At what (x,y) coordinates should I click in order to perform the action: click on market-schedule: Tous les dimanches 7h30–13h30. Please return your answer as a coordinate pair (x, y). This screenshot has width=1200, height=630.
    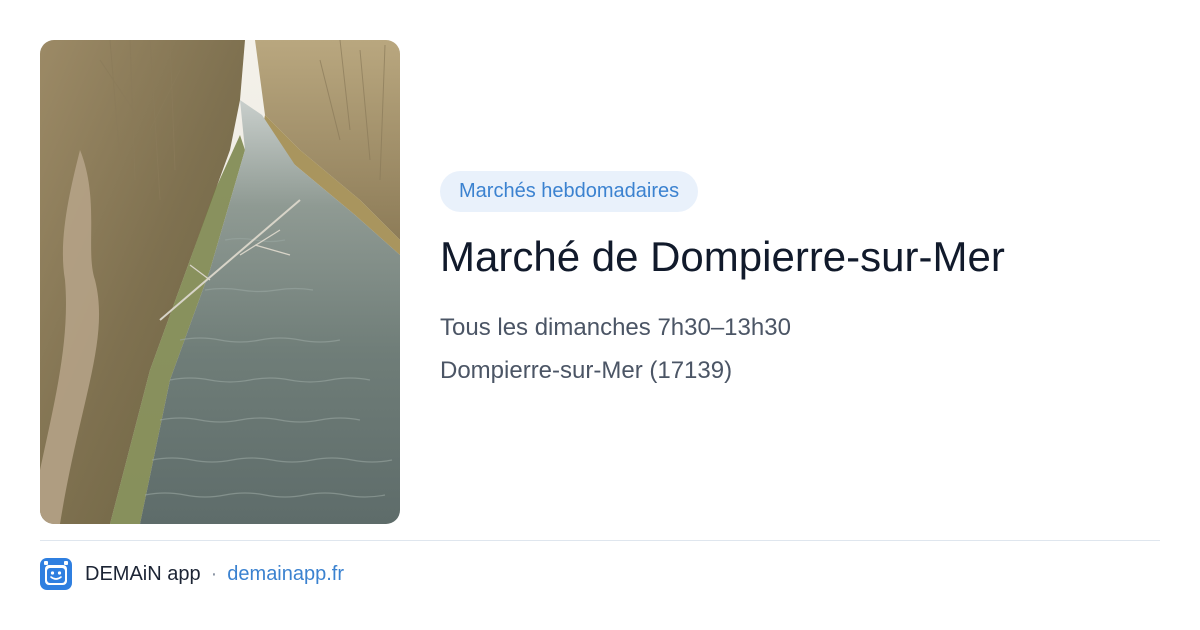
    Looking at the image, I should click on (615, 327).